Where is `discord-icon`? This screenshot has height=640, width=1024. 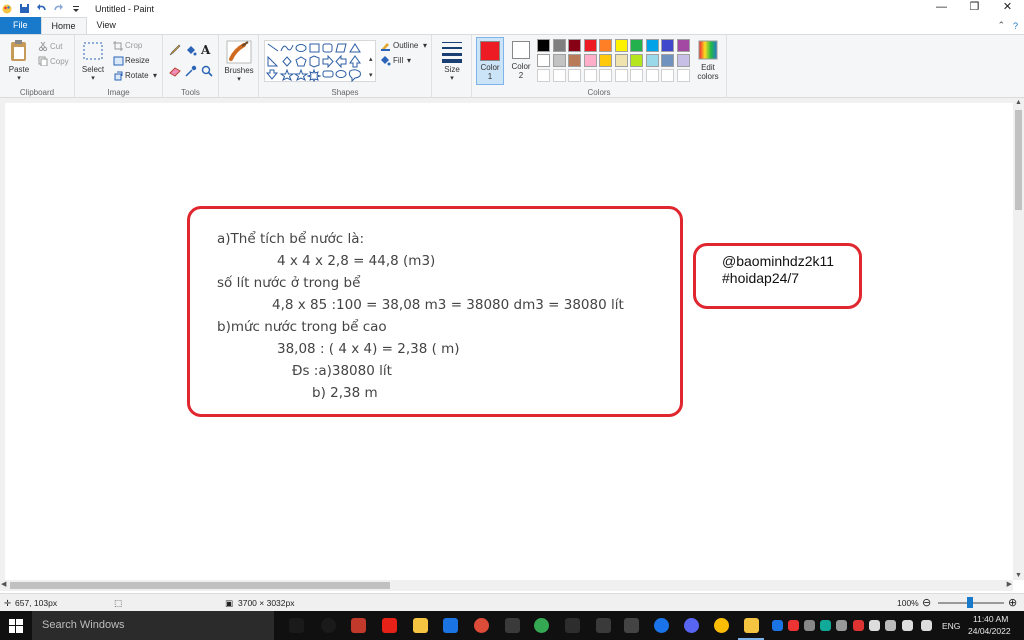 discord-icon is located at coordinates (691, 625).